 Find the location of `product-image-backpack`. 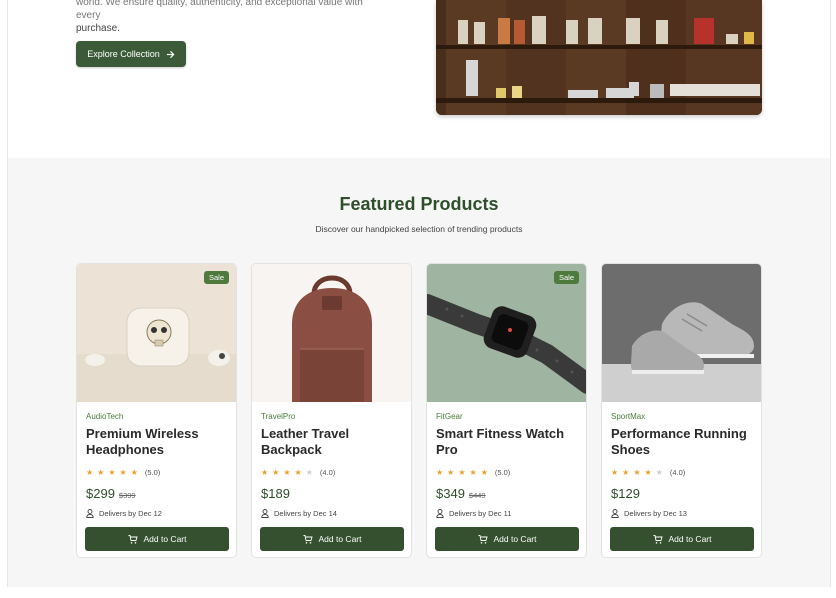

product-image-backpack is located at coordinates (331, 333).